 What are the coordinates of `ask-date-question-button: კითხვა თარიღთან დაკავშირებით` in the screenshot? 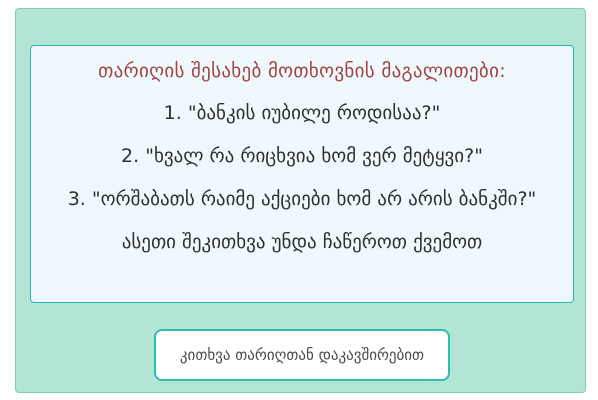 It's located at (302, 355).